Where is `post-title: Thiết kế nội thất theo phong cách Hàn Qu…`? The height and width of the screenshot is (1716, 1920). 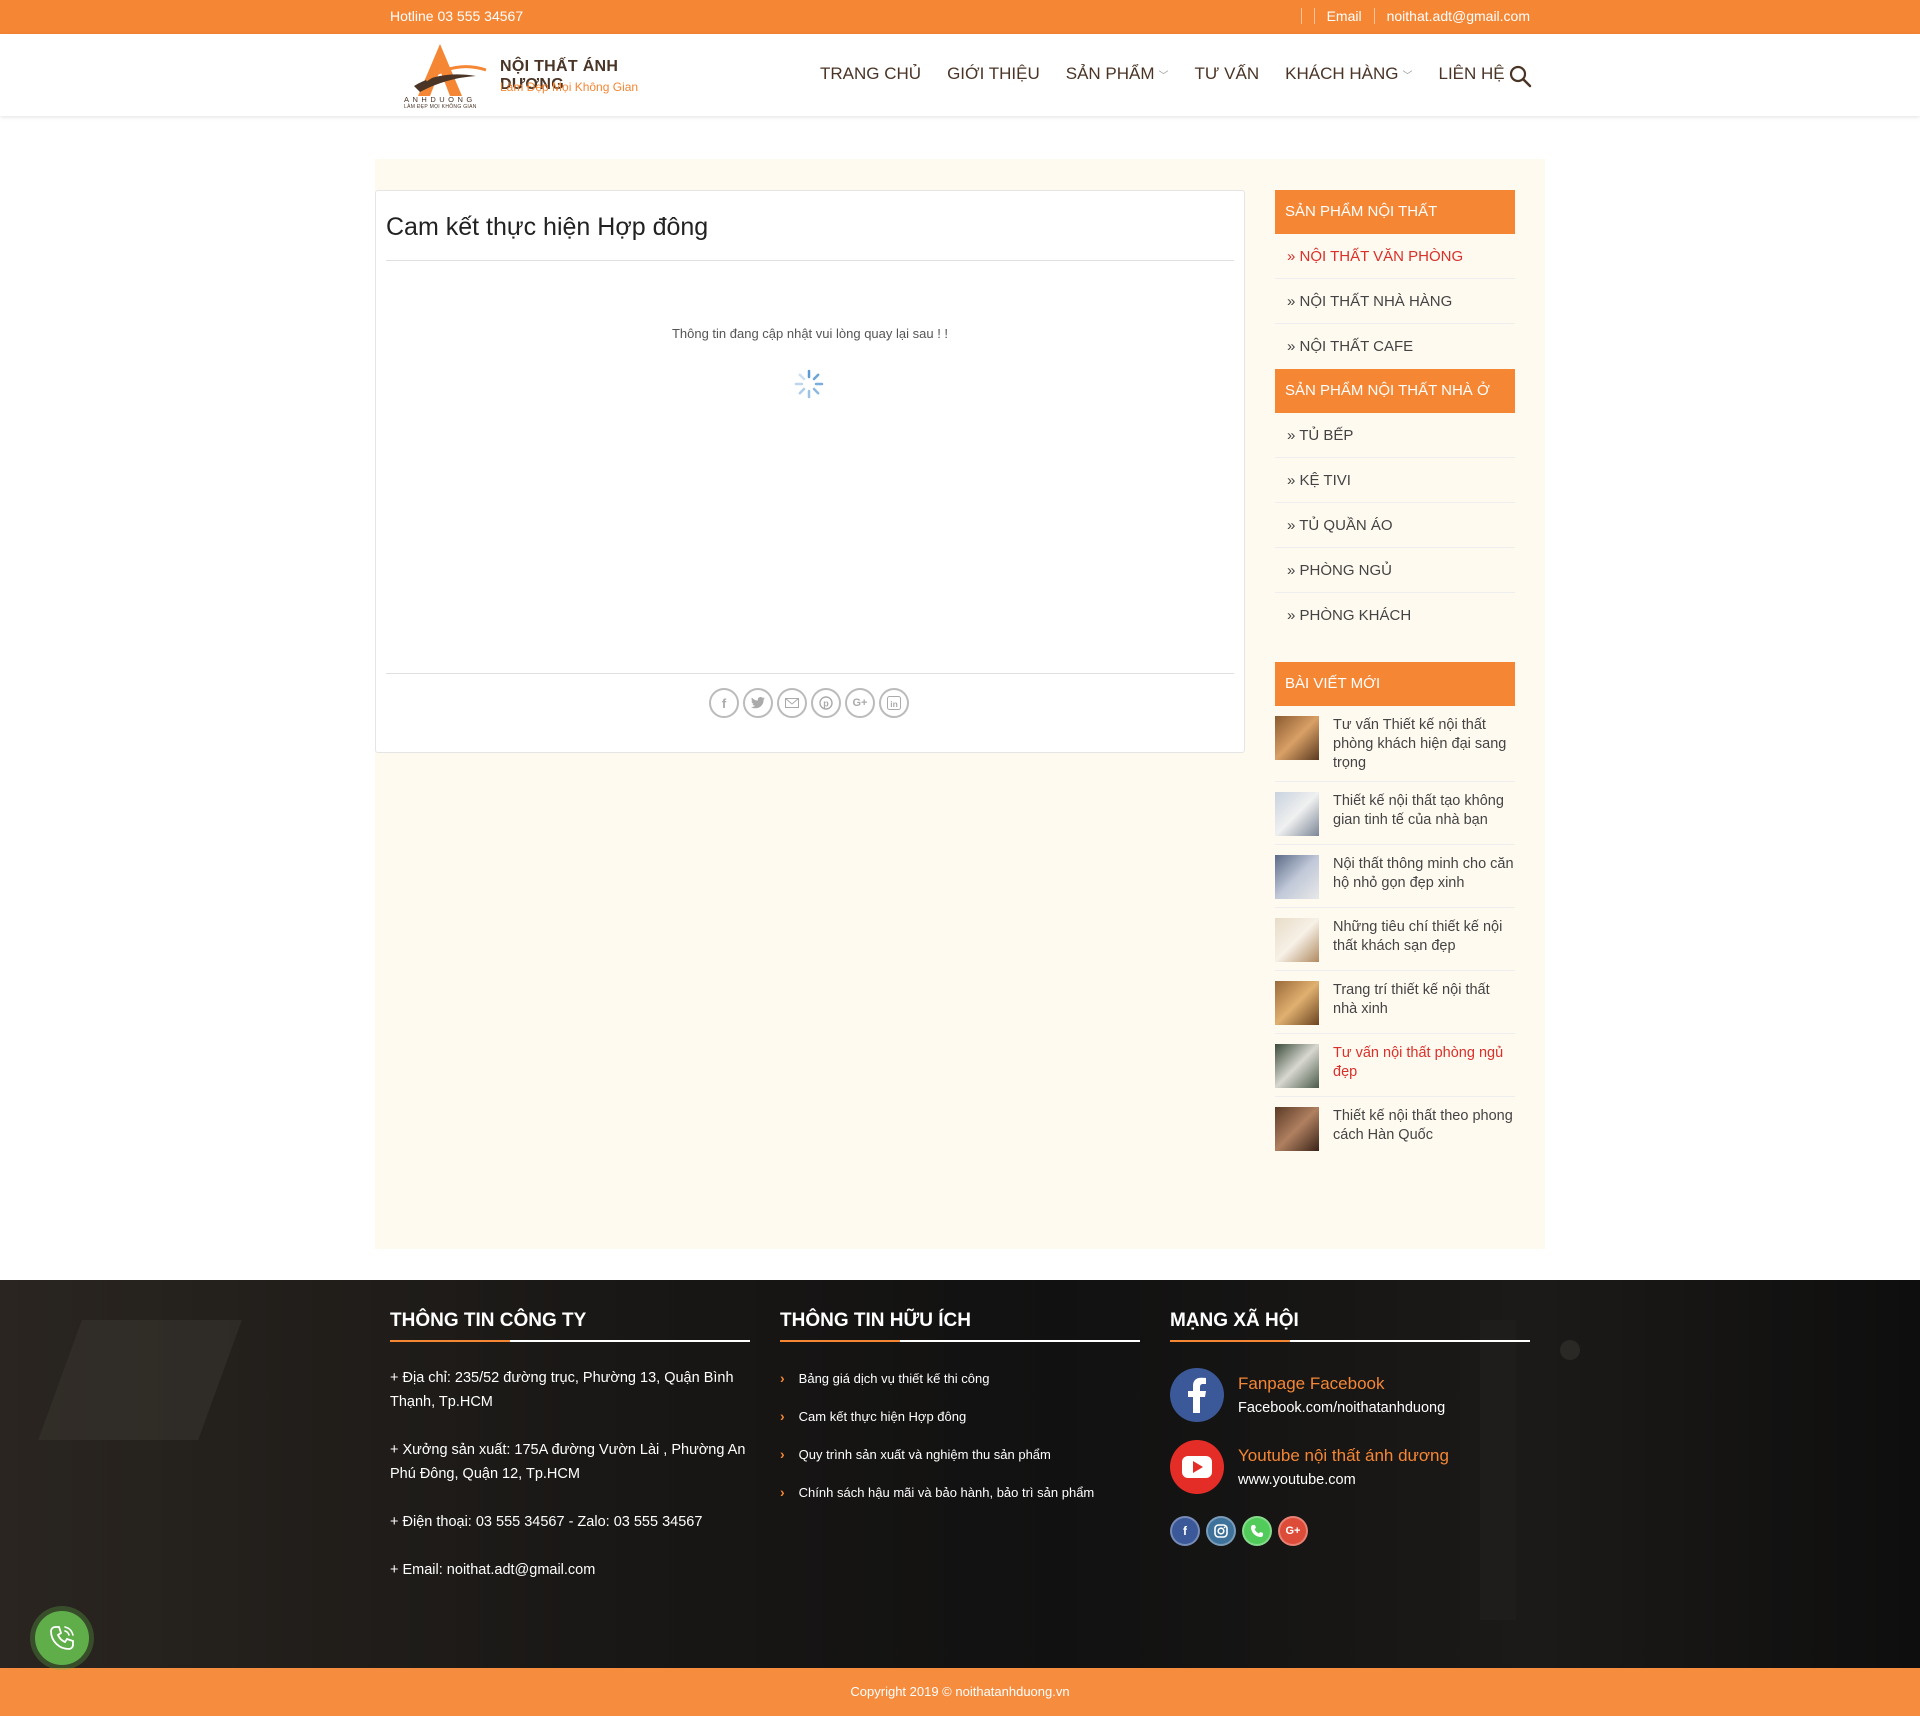
post-title: Thiết kế nội thất theo phong cách Hàn Qu… is located at coordinates (1424, 1129).